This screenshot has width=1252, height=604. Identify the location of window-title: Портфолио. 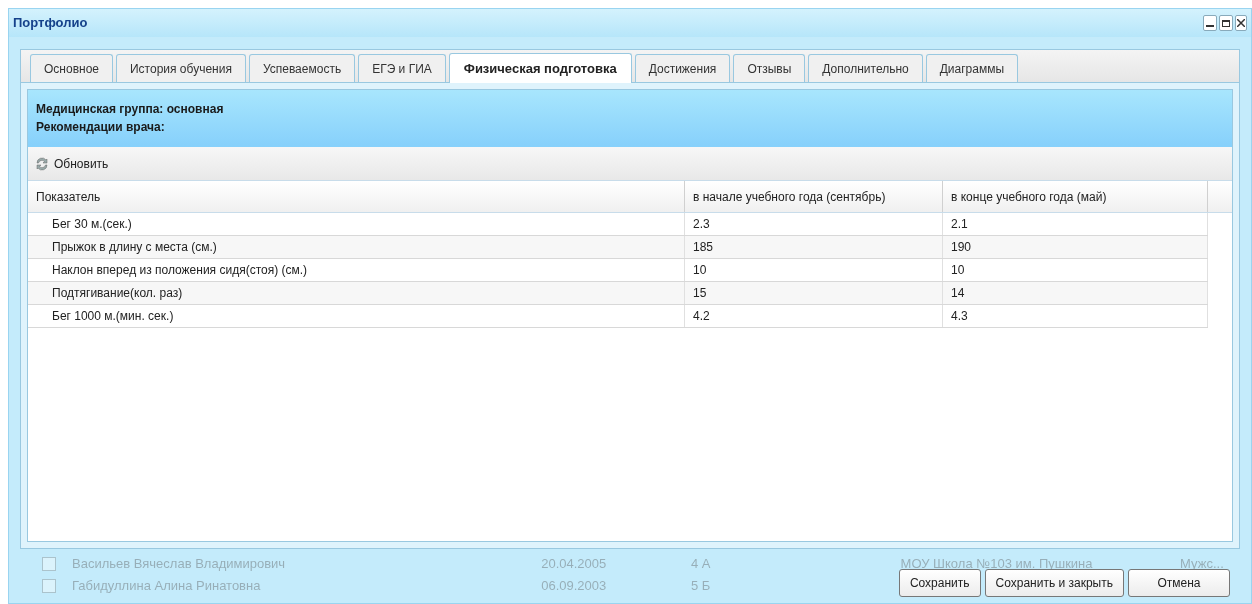
(50, 23).